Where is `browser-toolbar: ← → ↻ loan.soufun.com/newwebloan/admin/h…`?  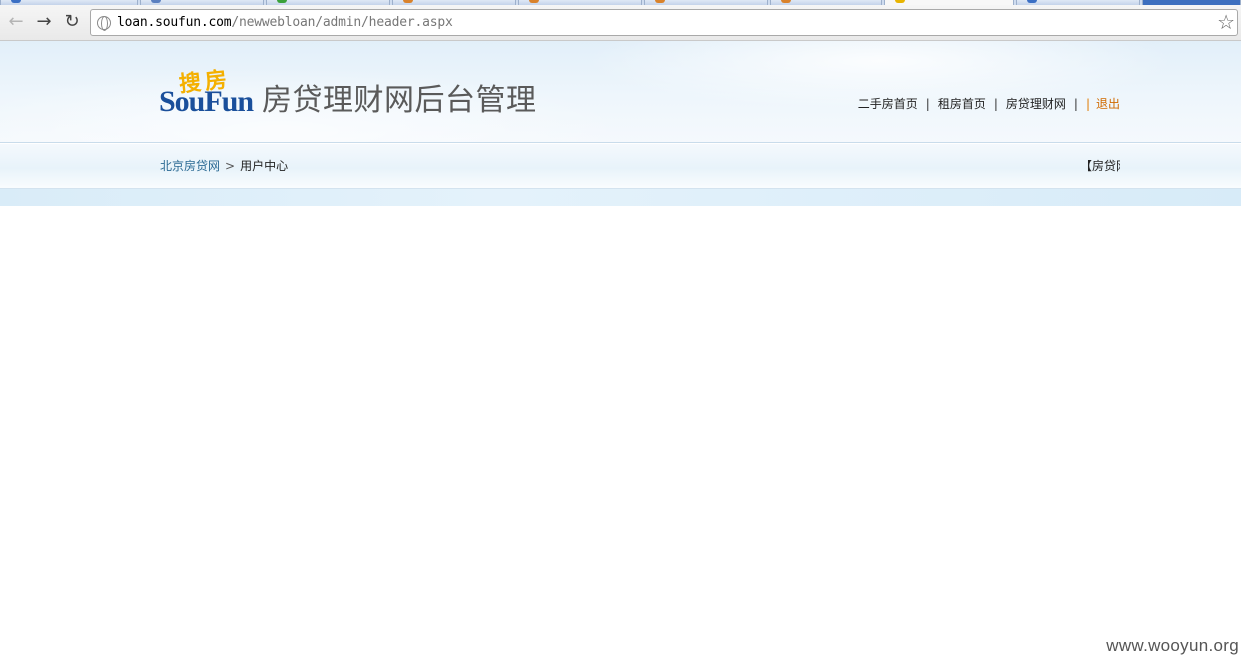 browser-toolbar: ← → ↻ loan.soufun.com/newwebloan/admin/h… is located at coordinates (620, 20).